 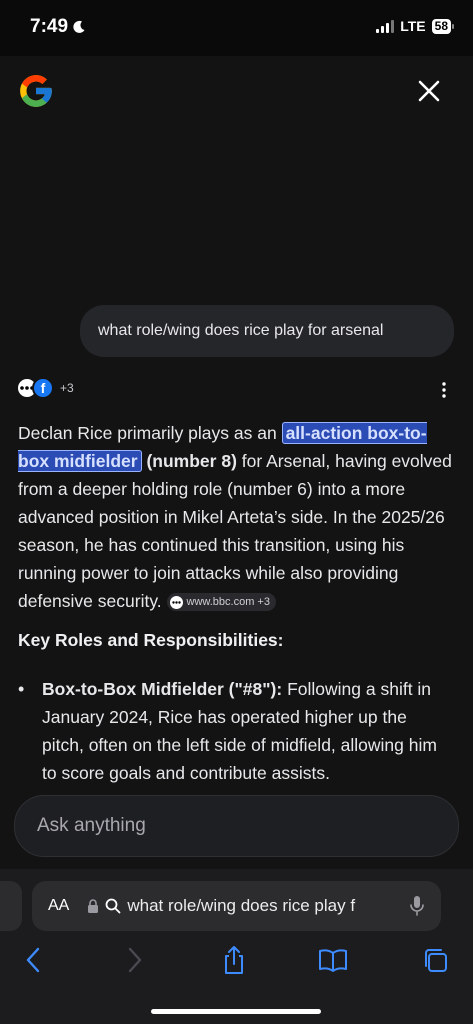 I want to click on citation-chip: www.bbc.com +3, so click(x=221, y=602).